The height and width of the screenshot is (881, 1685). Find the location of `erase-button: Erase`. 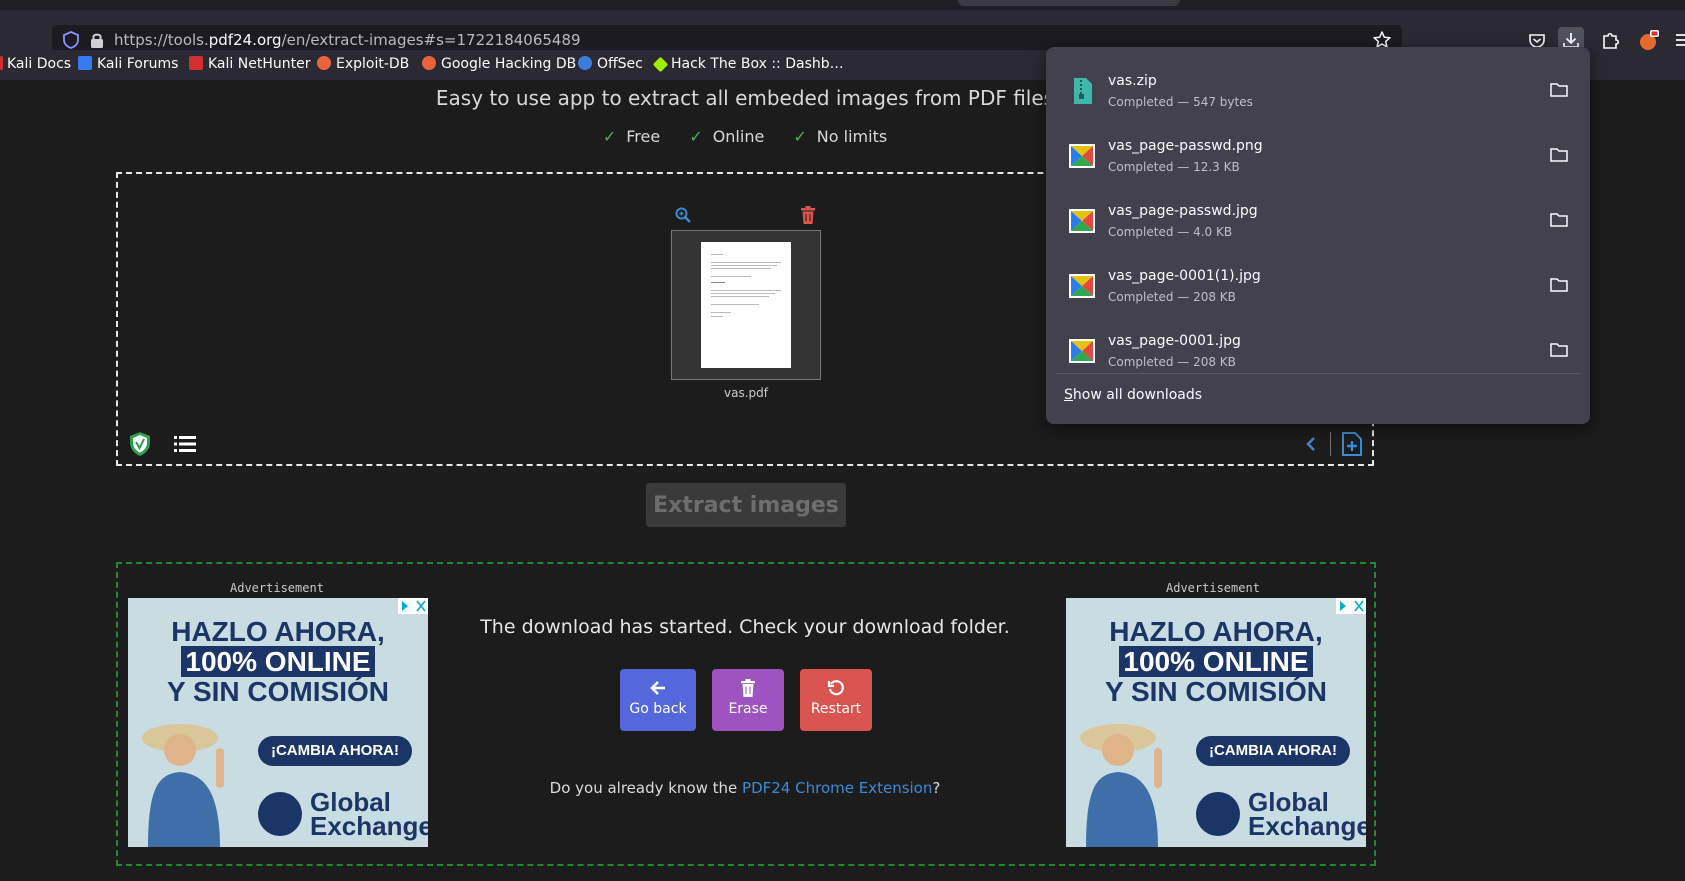

erase-button: Erase is located at coordinates (748, 700).